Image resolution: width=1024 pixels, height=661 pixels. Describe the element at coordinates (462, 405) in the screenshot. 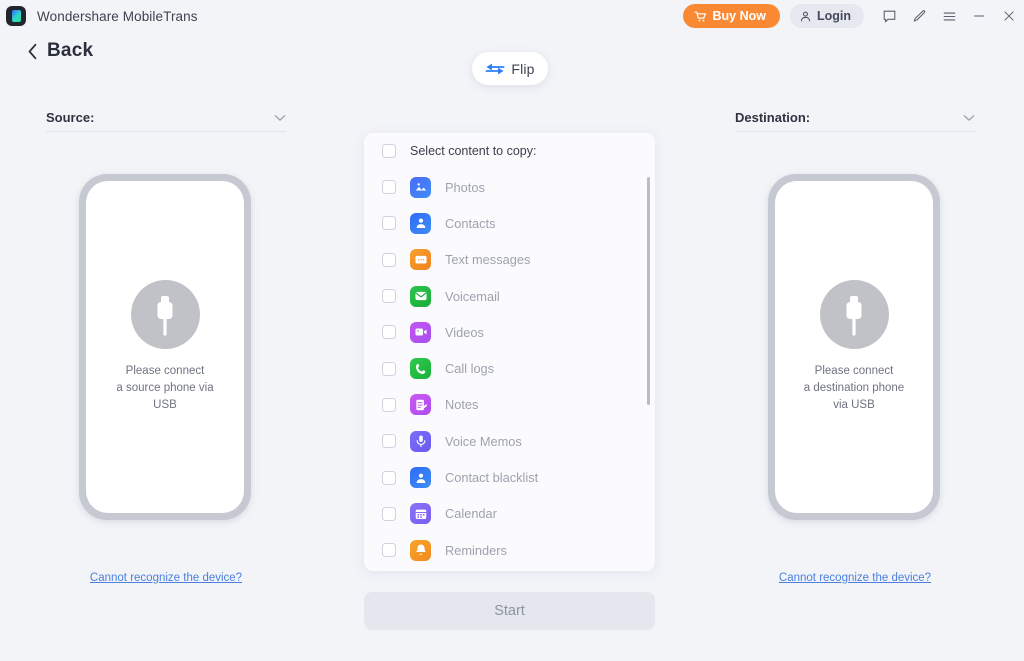

I see `item-label: Notes` at that location.